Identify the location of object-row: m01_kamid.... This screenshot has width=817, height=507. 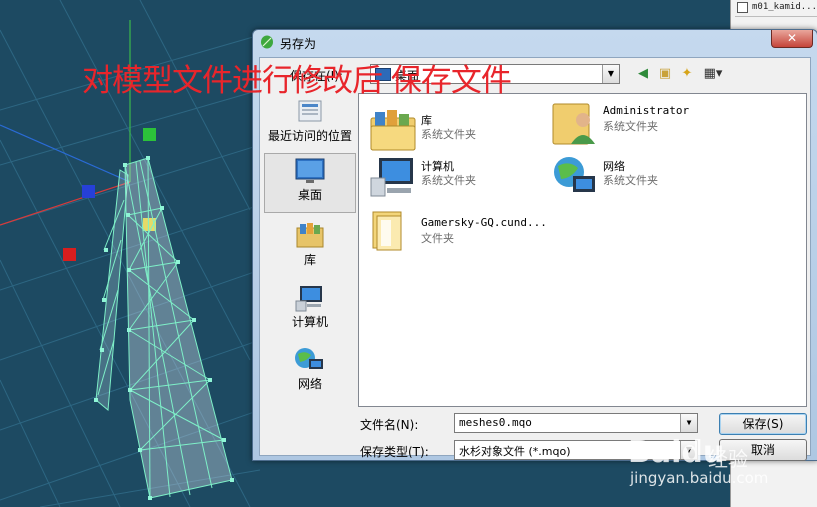
(777, 7).